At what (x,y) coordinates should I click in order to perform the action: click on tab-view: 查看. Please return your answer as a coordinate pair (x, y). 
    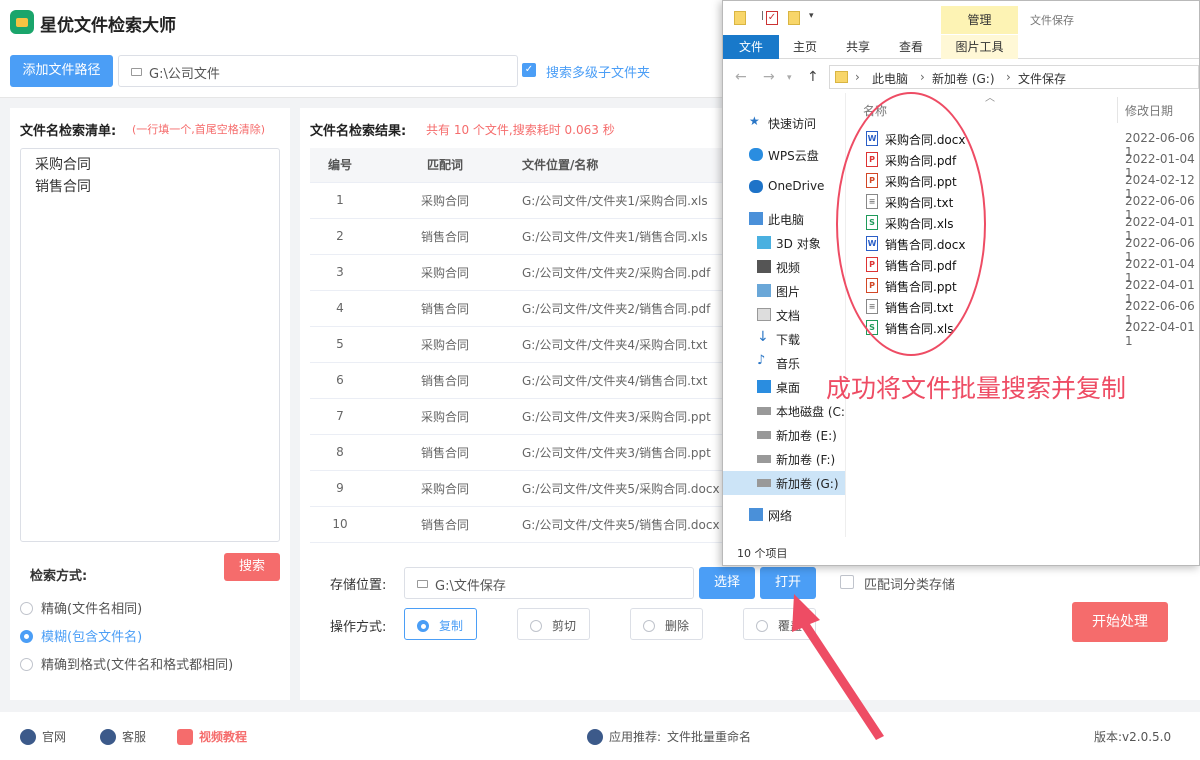
    Looking at the image, I should click on (911, 47).